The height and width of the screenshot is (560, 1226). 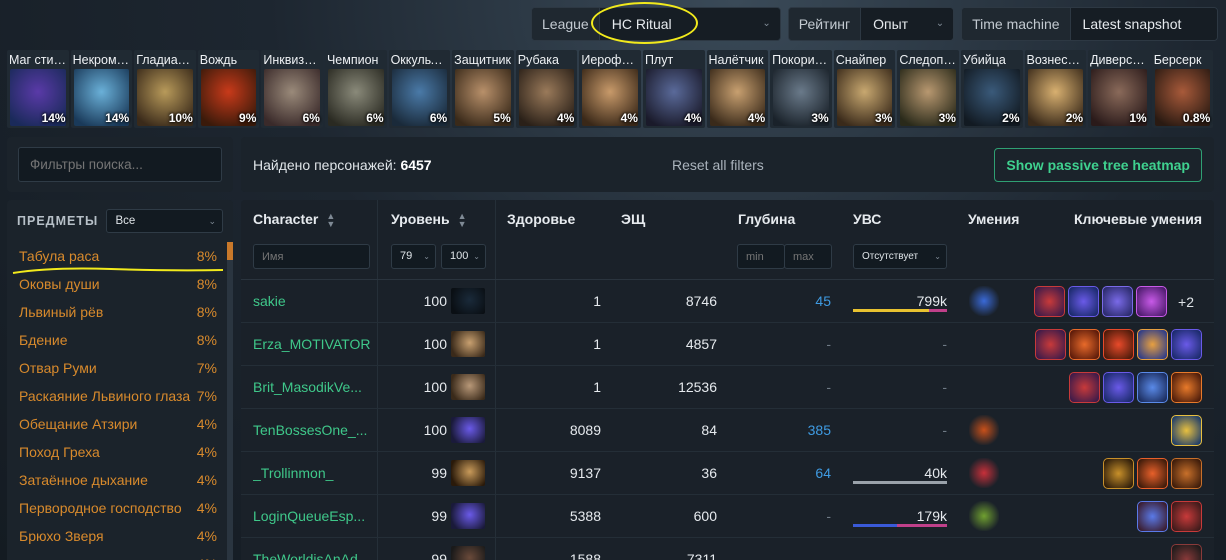 I want to click on item-filter-row: Поход Греха 4%, so click(x=116, y=452).